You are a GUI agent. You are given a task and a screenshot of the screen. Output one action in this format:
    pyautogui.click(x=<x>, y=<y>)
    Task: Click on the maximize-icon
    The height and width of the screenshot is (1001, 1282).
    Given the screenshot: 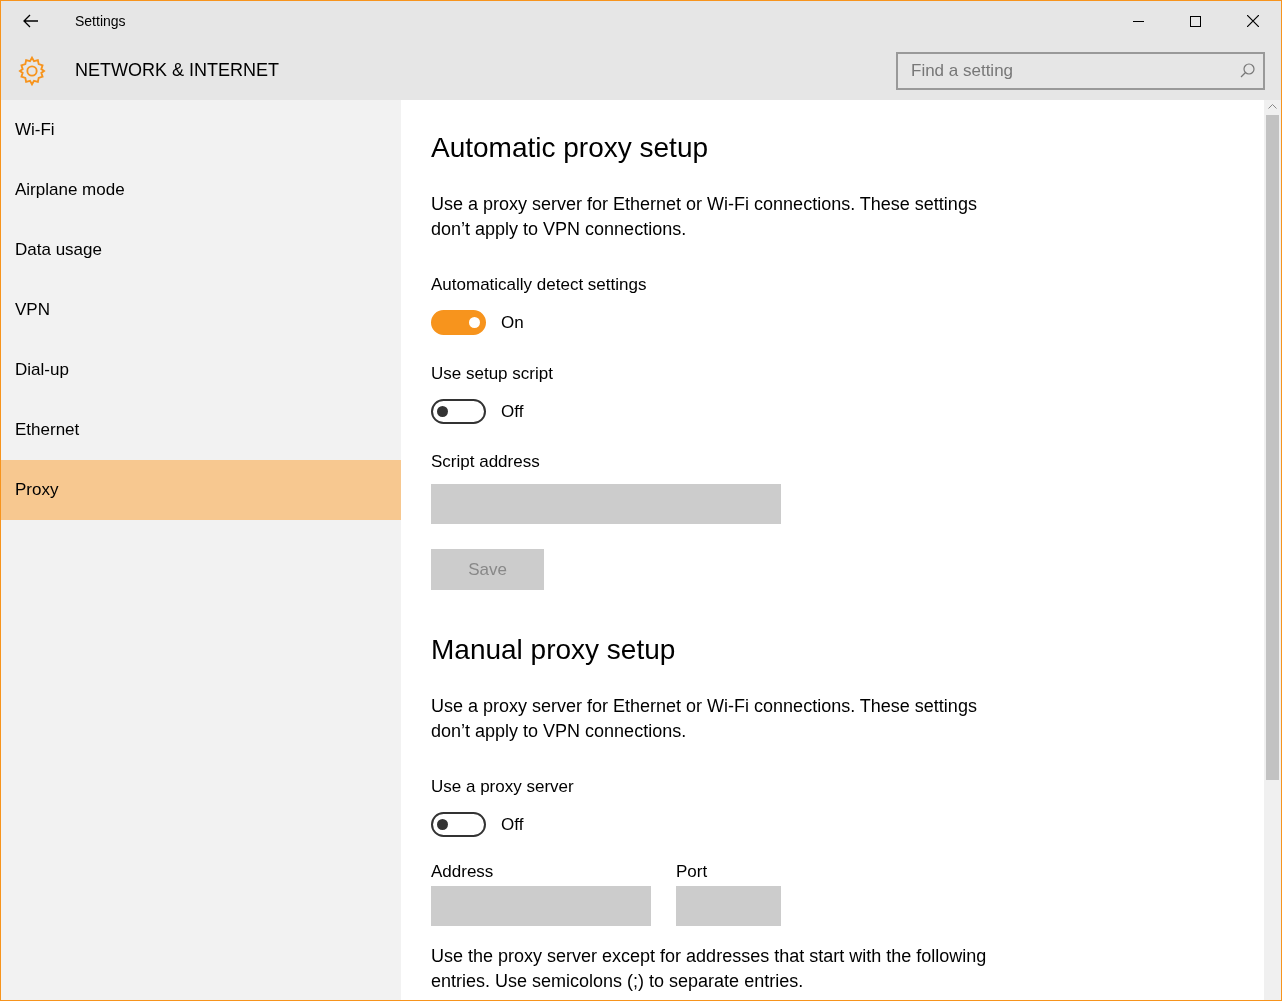 What is the action you would take?
    pyautogui.click(x=1195, y=21)
    